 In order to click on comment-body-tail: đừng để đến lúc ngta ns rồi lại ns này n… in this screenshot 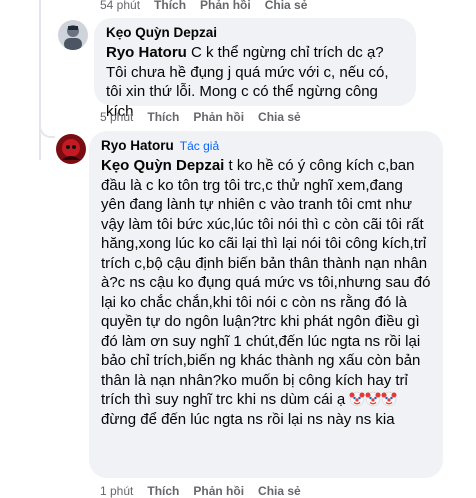, I will do `click(248, 419)`.